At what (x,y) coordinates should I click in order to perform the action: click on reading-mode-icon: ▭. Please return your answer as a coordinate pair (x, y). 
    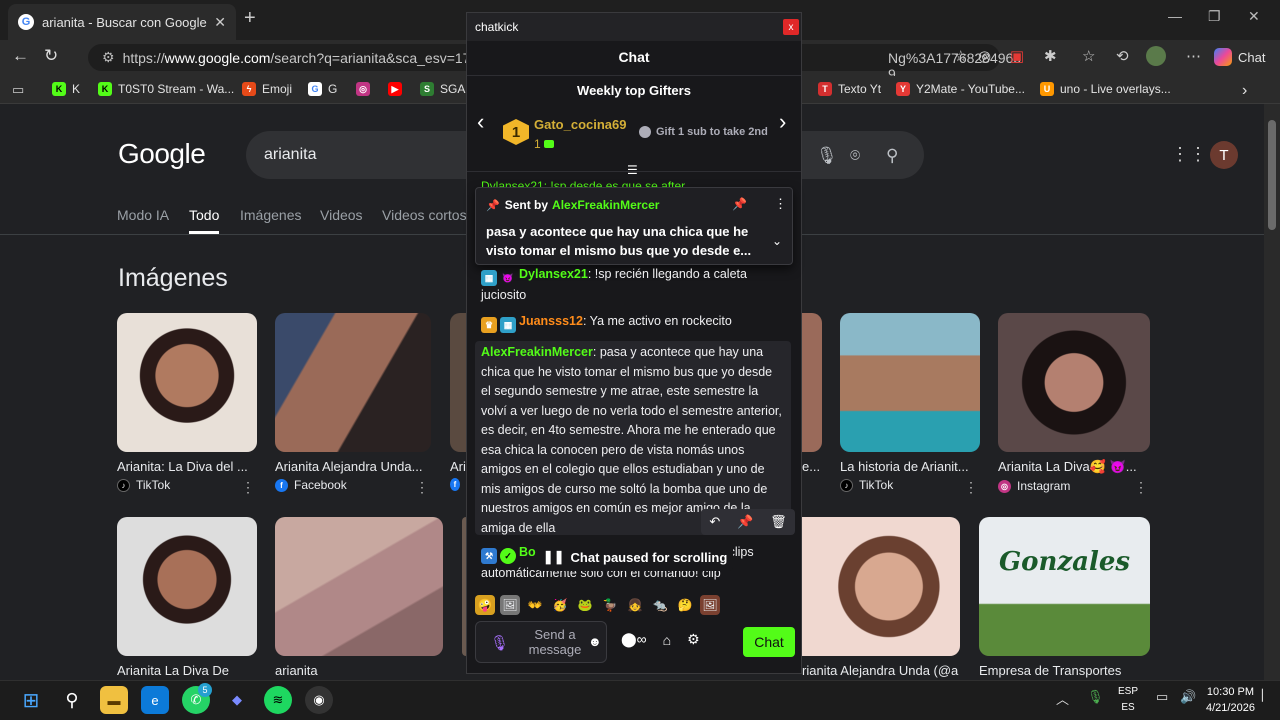
    Looking at the image, I should click on (18, 90).